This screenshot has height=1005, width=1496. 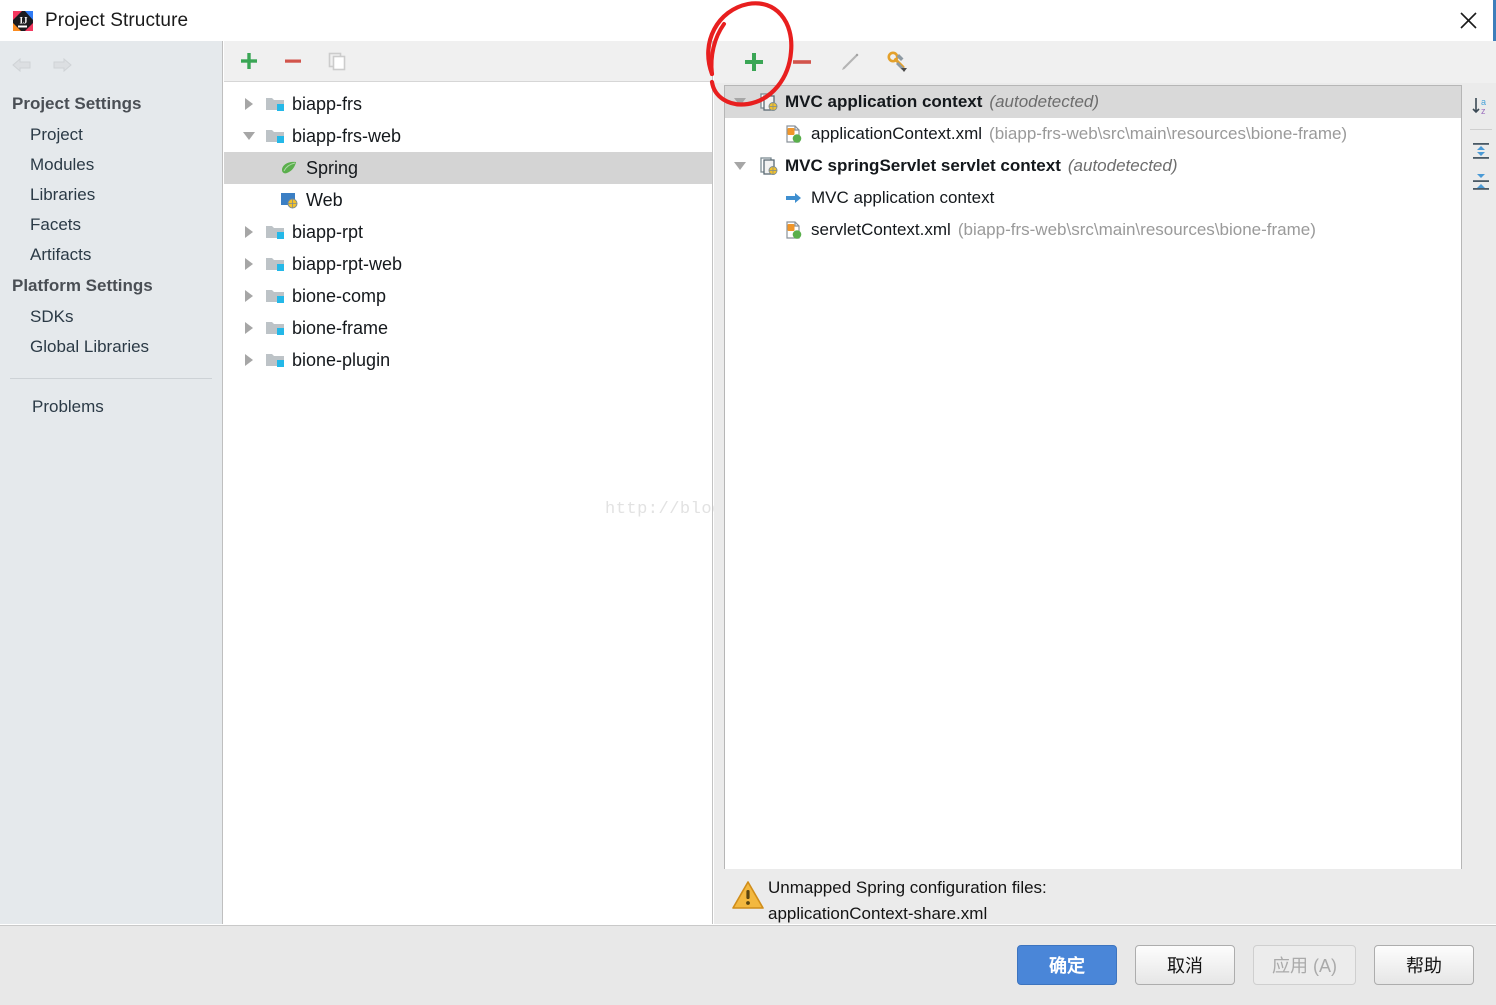 What do you see at coordinates (884, 101) in the screenshot?
I see `context-name: MVC application context` at bounding box center [884, 101].